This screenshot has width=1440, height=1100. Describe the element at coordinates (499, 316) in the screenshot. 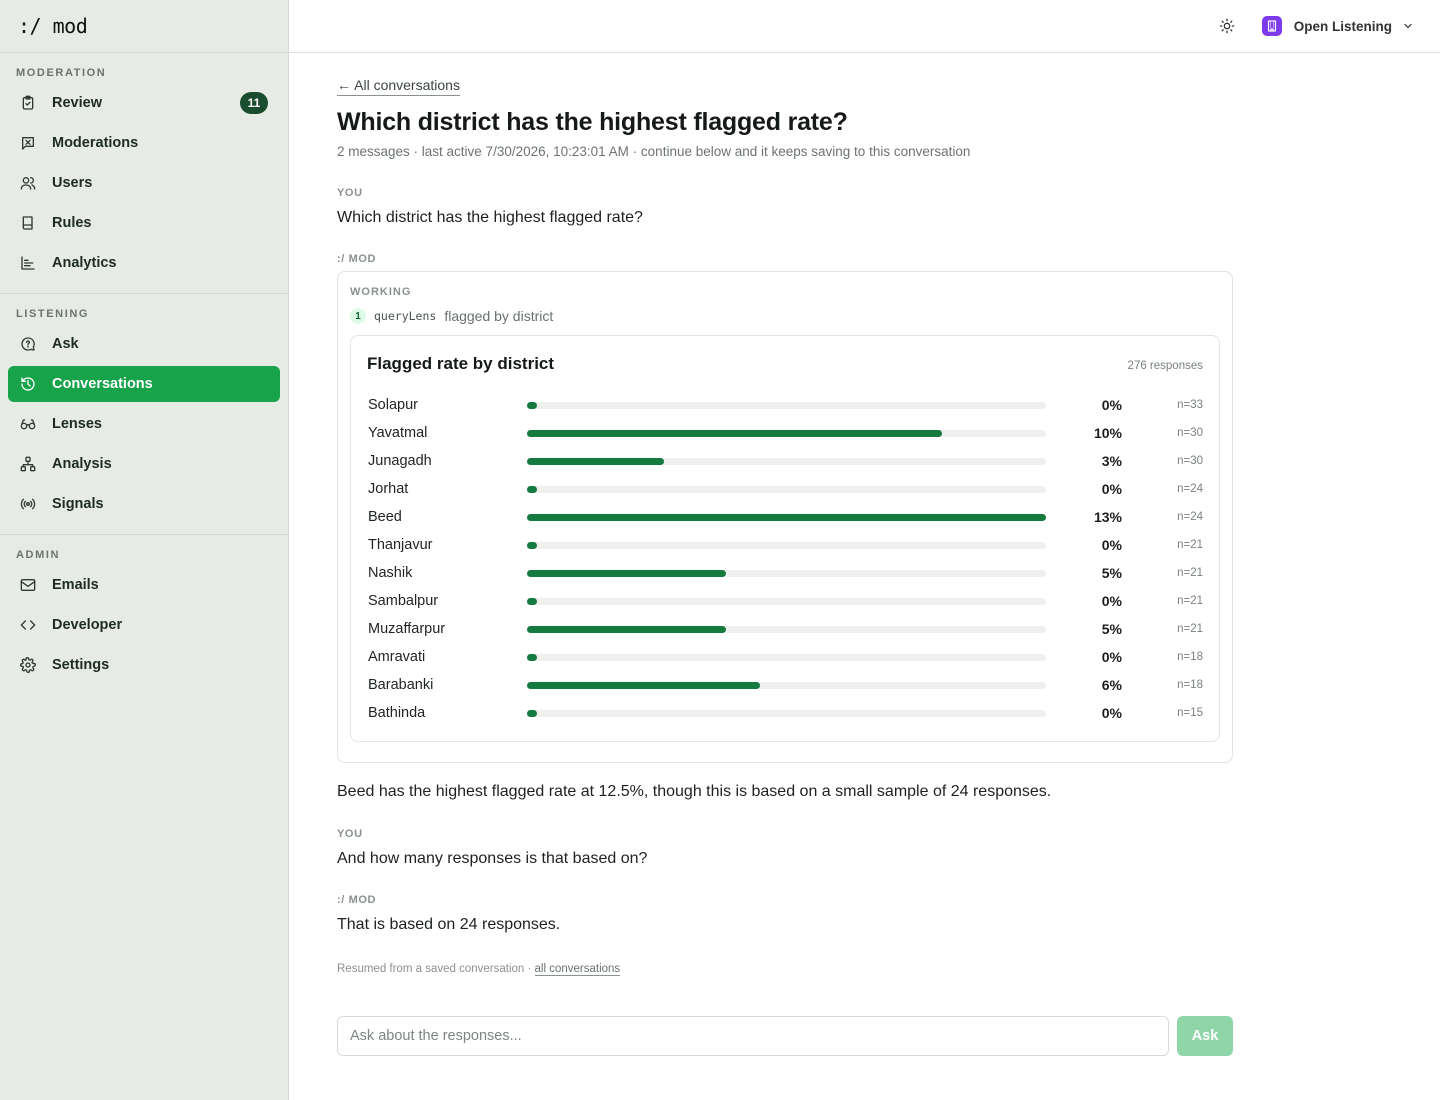

I see `step-description: flagged by district` at that location.